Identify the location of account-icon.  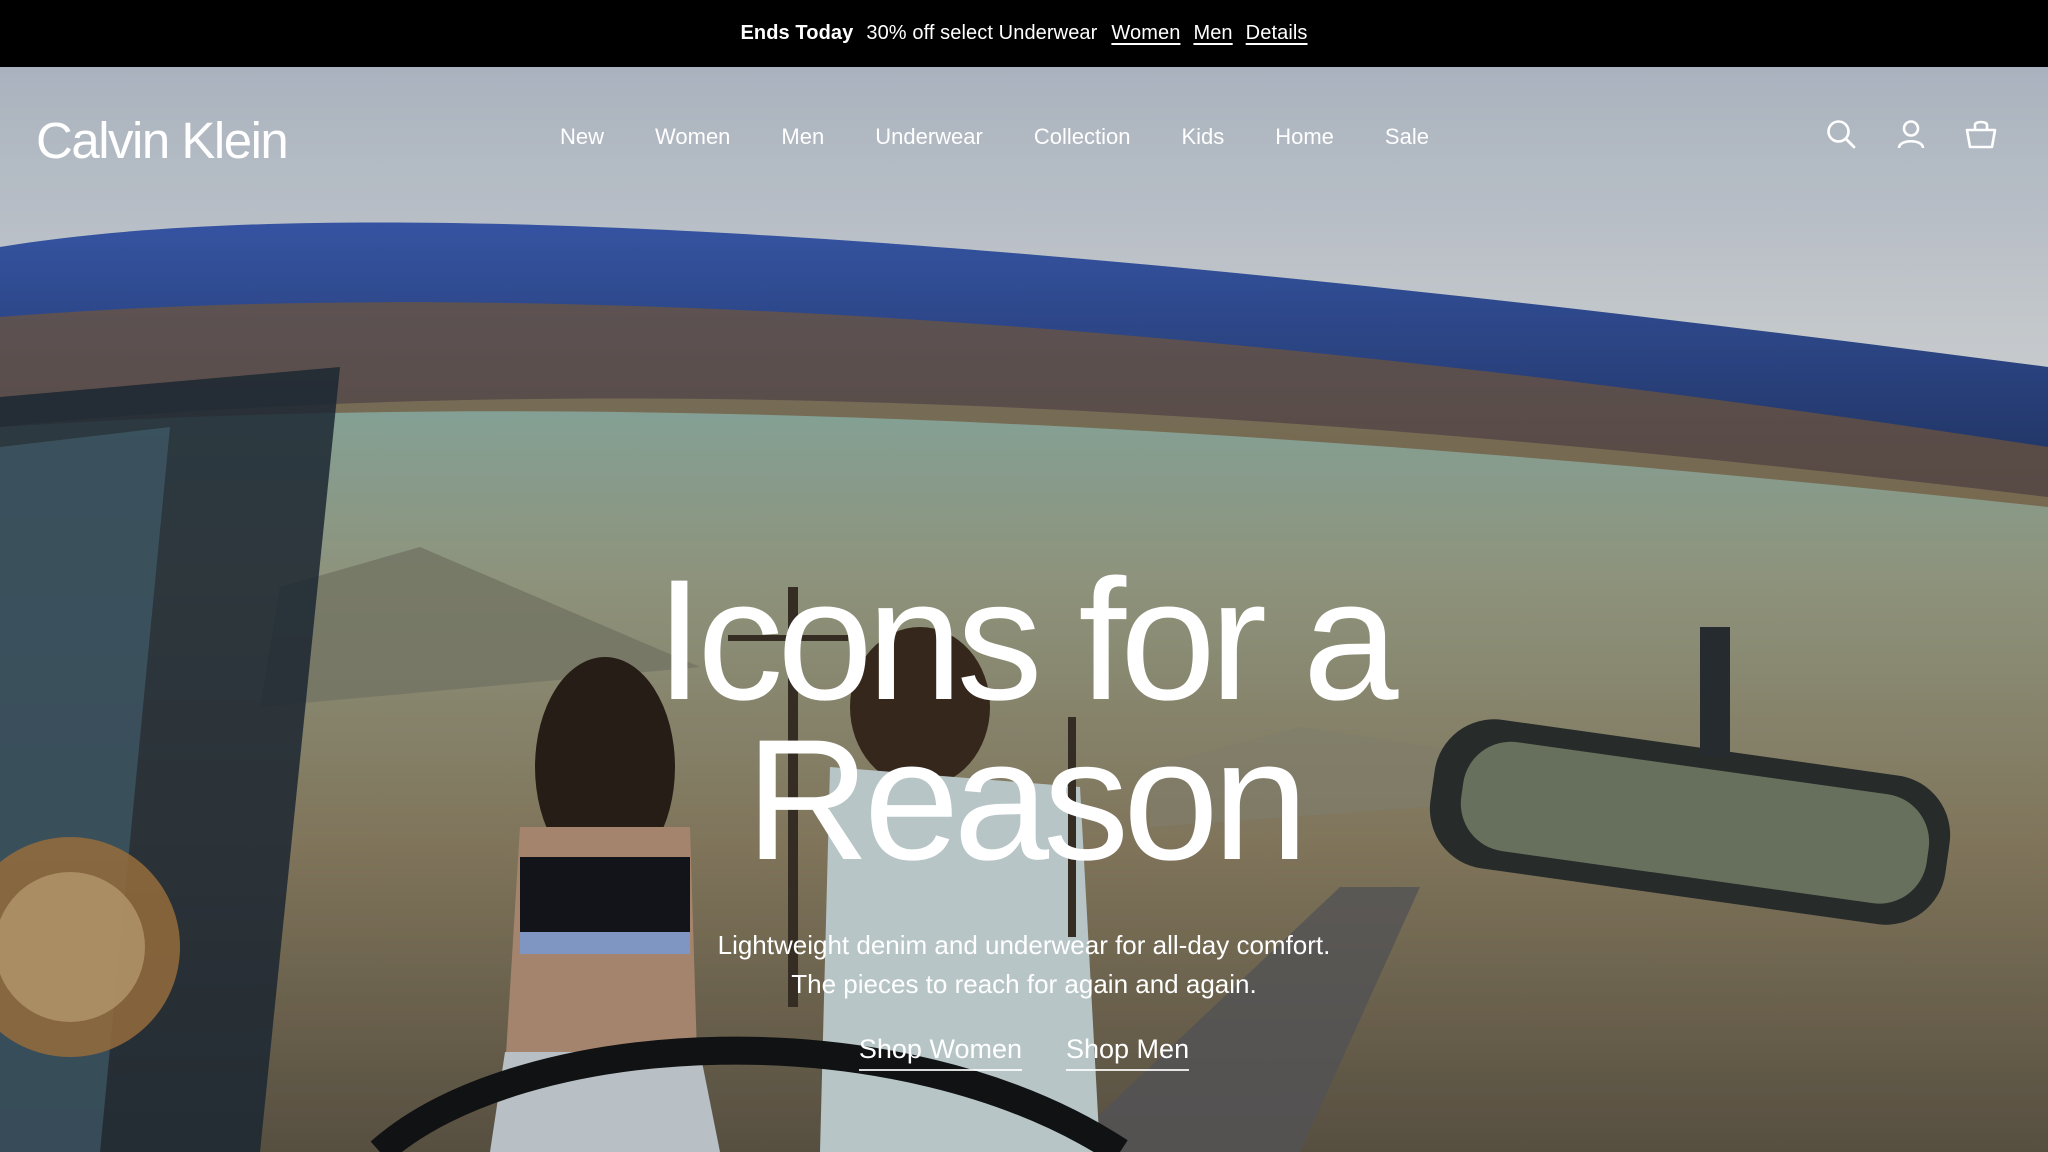
(1911, 134).